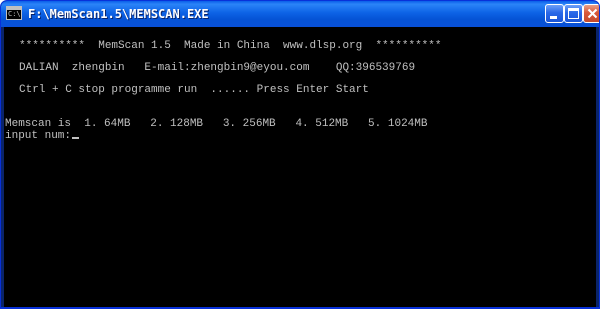 The height and width of the screenshot is (309, 600). What do you see at coordinates (38, 136) in the screenshot?
I see `input-prompt-label: input num:` at bounding box center [38, 136].